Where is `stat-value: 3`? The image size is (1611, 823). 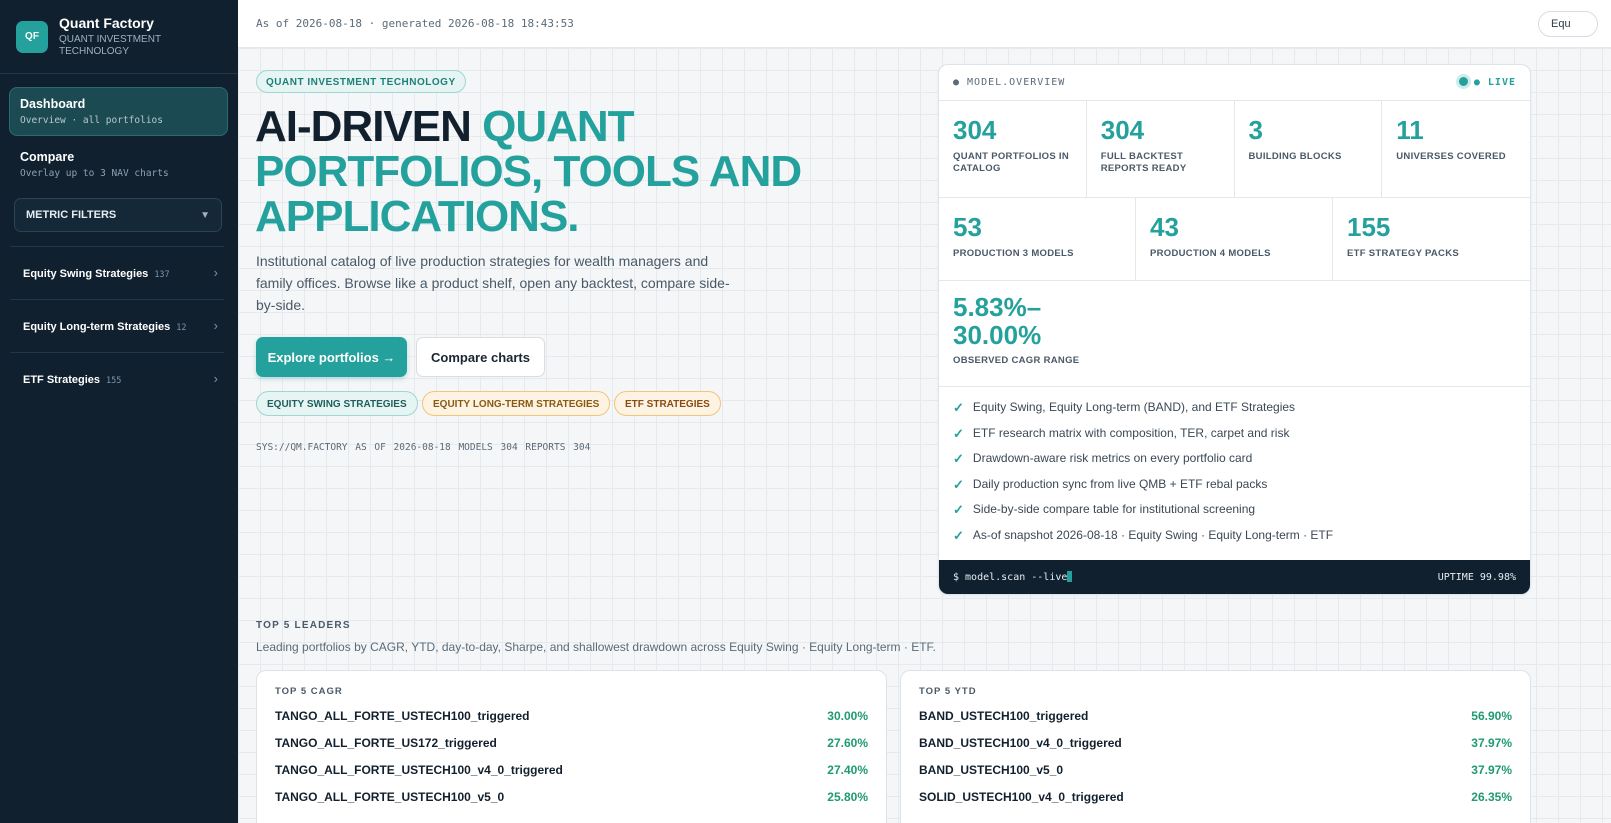
stat-value: 3 is located at coordinates (1255, 130).